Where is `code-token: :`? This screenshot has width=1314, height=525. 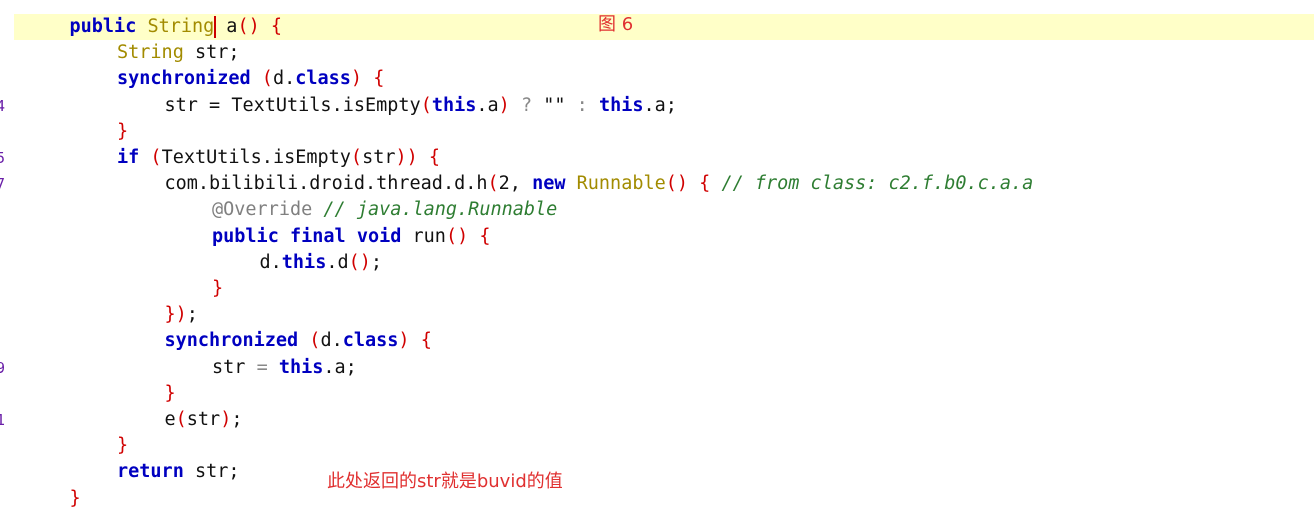
code-token: : is located at coordinates (582, 105).